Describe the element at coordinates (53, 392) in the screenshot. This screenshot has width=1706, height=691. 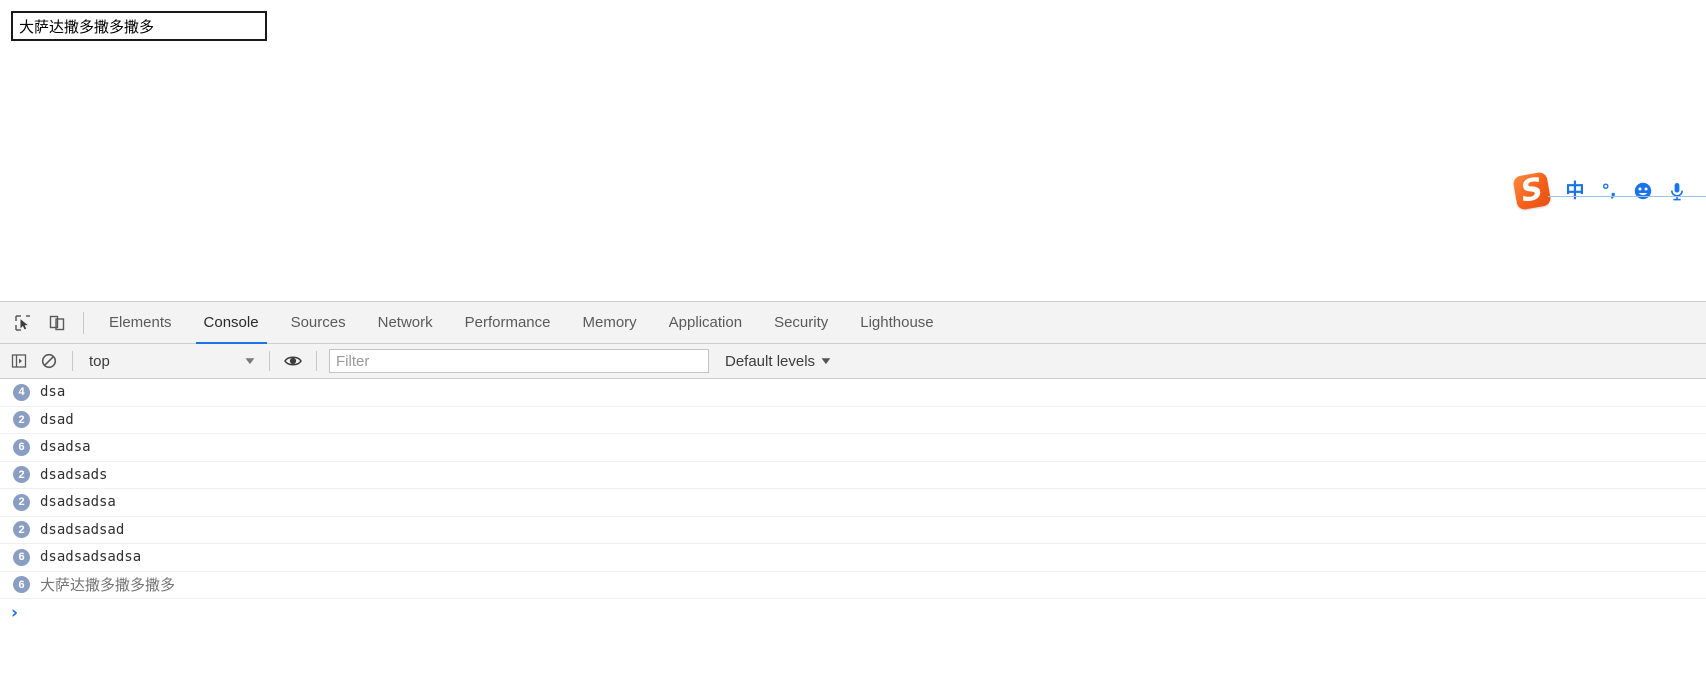
I see `console-message-text: dsa` at that location.